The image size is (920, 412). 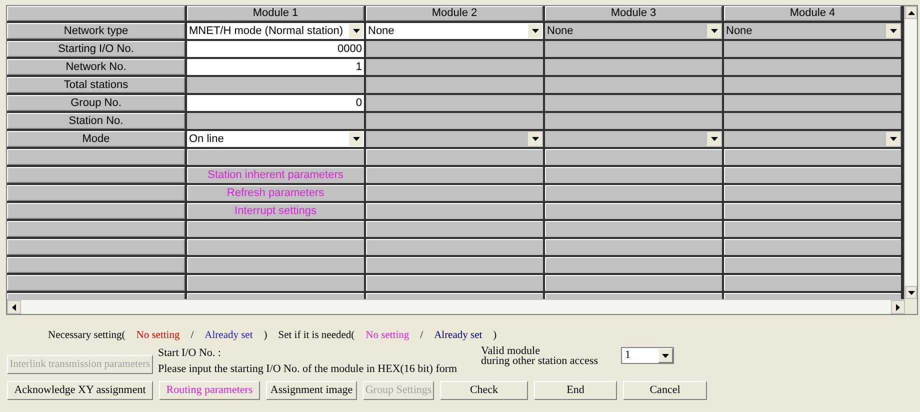 What do you see at coordinates (96, 121) in the screenshot?
I see `row-header: Station No.` at bounding box center [96, 121].